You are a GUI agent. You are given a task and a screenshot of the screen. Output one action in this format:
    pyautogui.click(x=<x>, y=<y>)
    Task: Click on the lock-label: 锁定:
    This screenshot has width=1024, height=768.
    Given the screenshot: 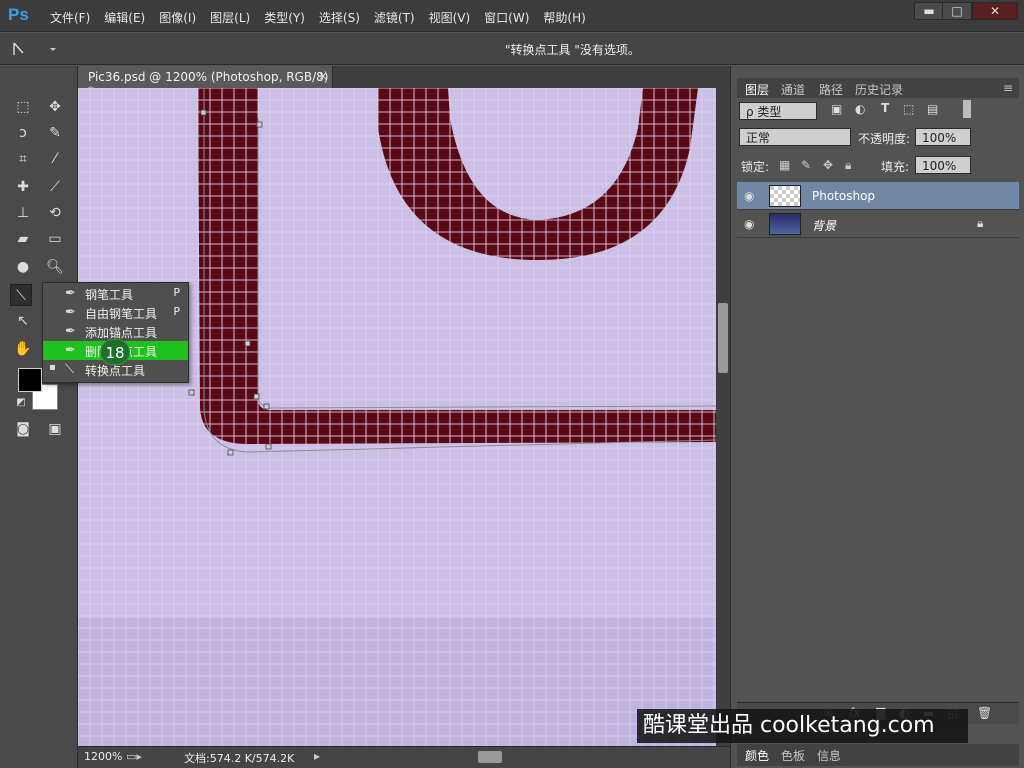 What is the action you would take?
    pyautogui.click(x=755, y=167)
    